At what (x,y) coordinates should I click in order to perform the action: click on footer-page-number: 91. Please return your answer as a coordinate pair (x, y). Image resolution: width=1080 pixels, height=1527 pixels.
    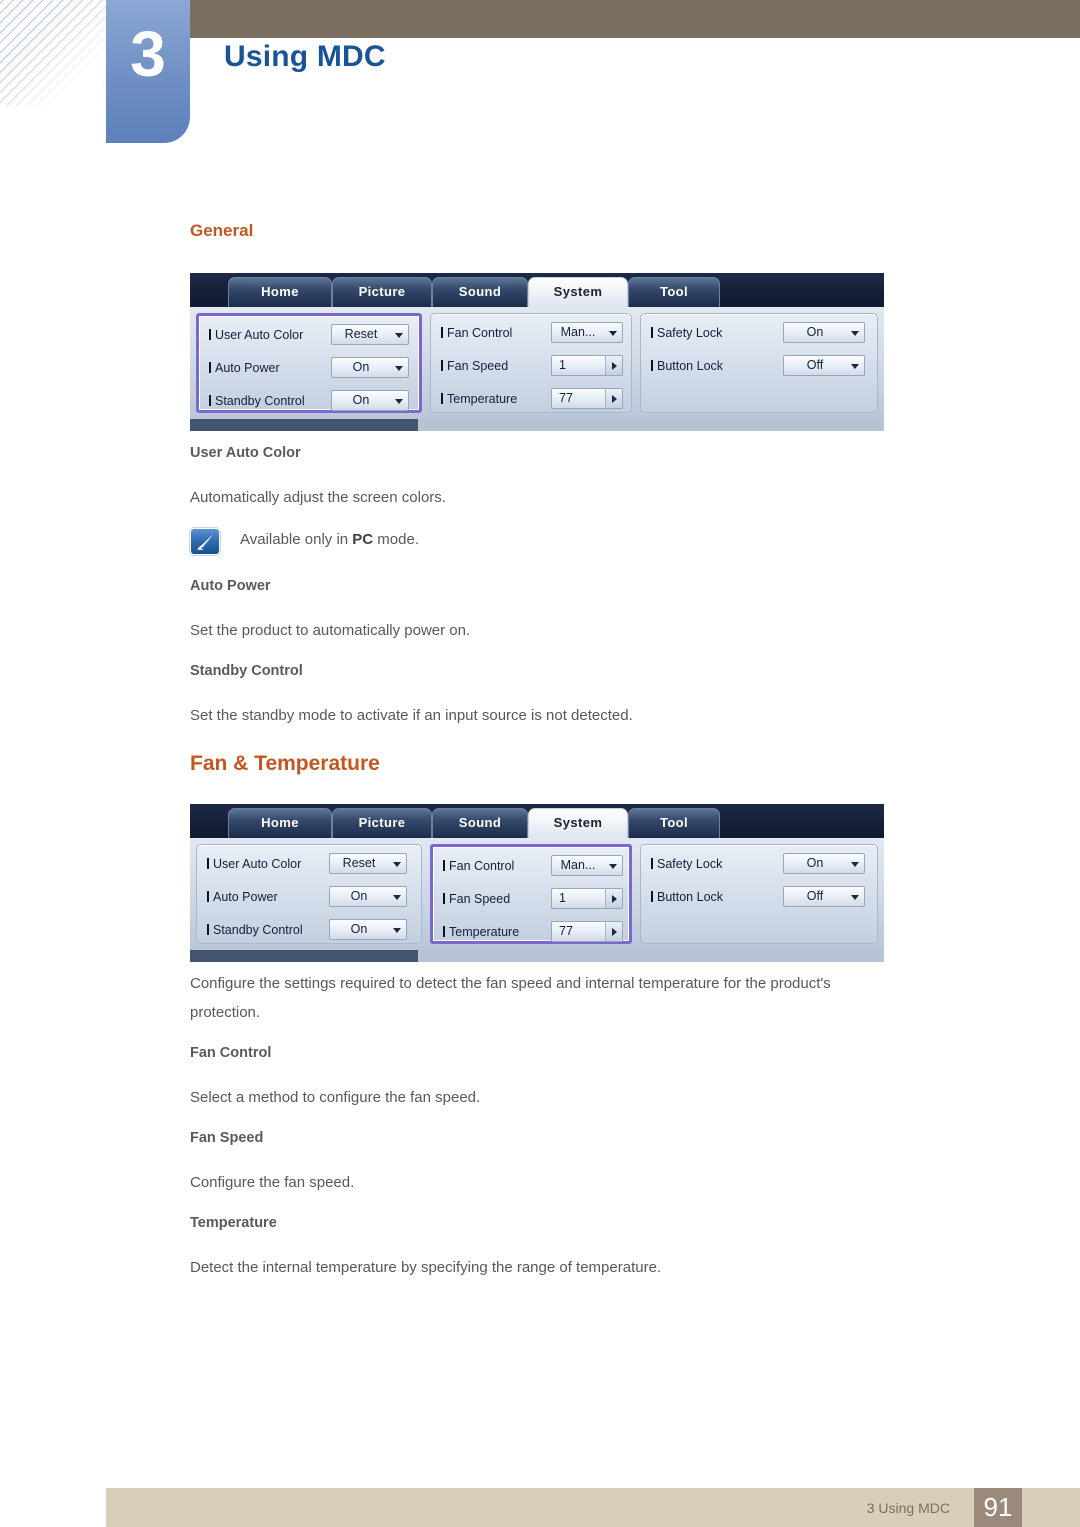
    Looking at the image, I should click on (998, 1507).